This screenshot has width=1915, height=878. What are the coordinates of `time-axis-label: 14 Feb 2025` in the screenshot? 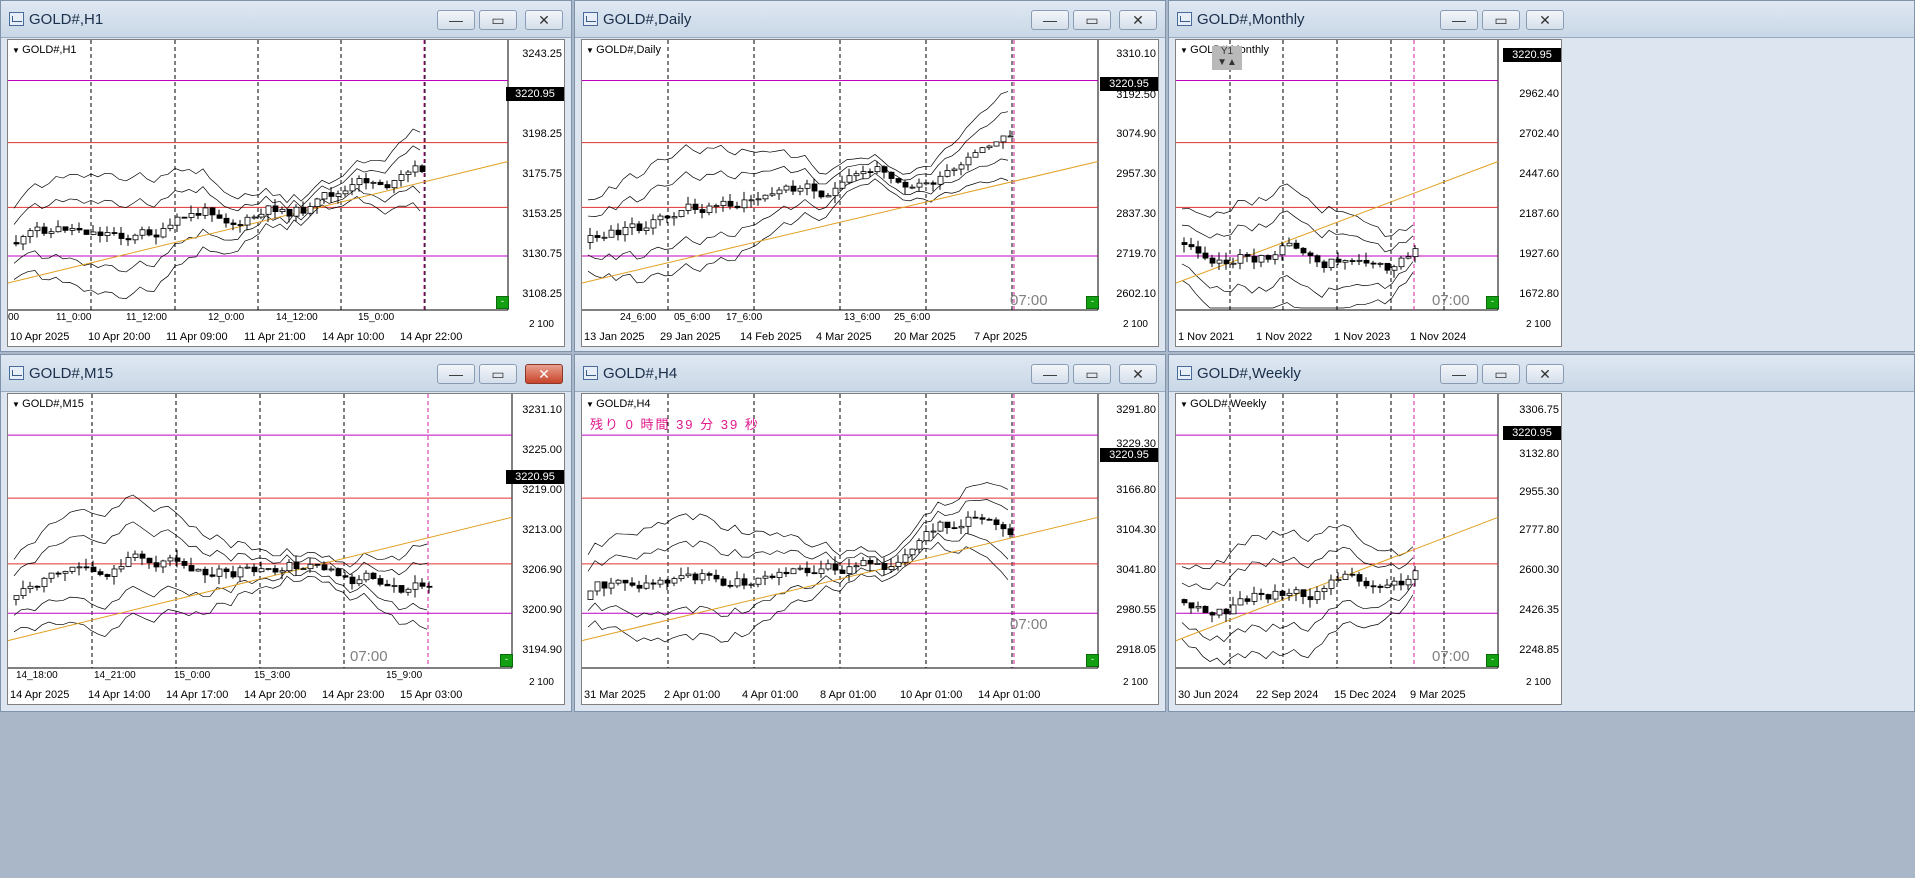 It's located at (771, 337).